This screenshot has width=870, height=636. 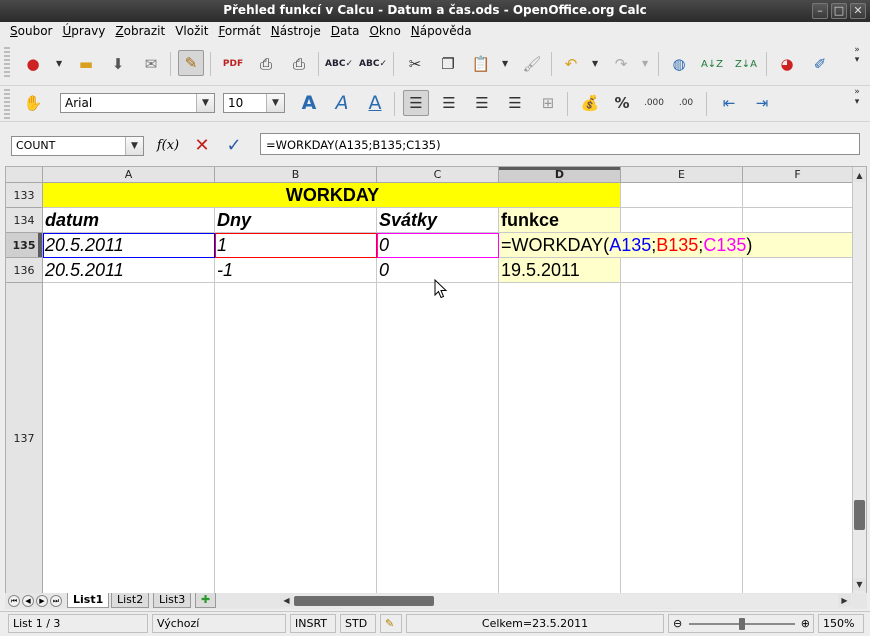 I want to click on row-header-136: 136, so click(x=24, y=270).